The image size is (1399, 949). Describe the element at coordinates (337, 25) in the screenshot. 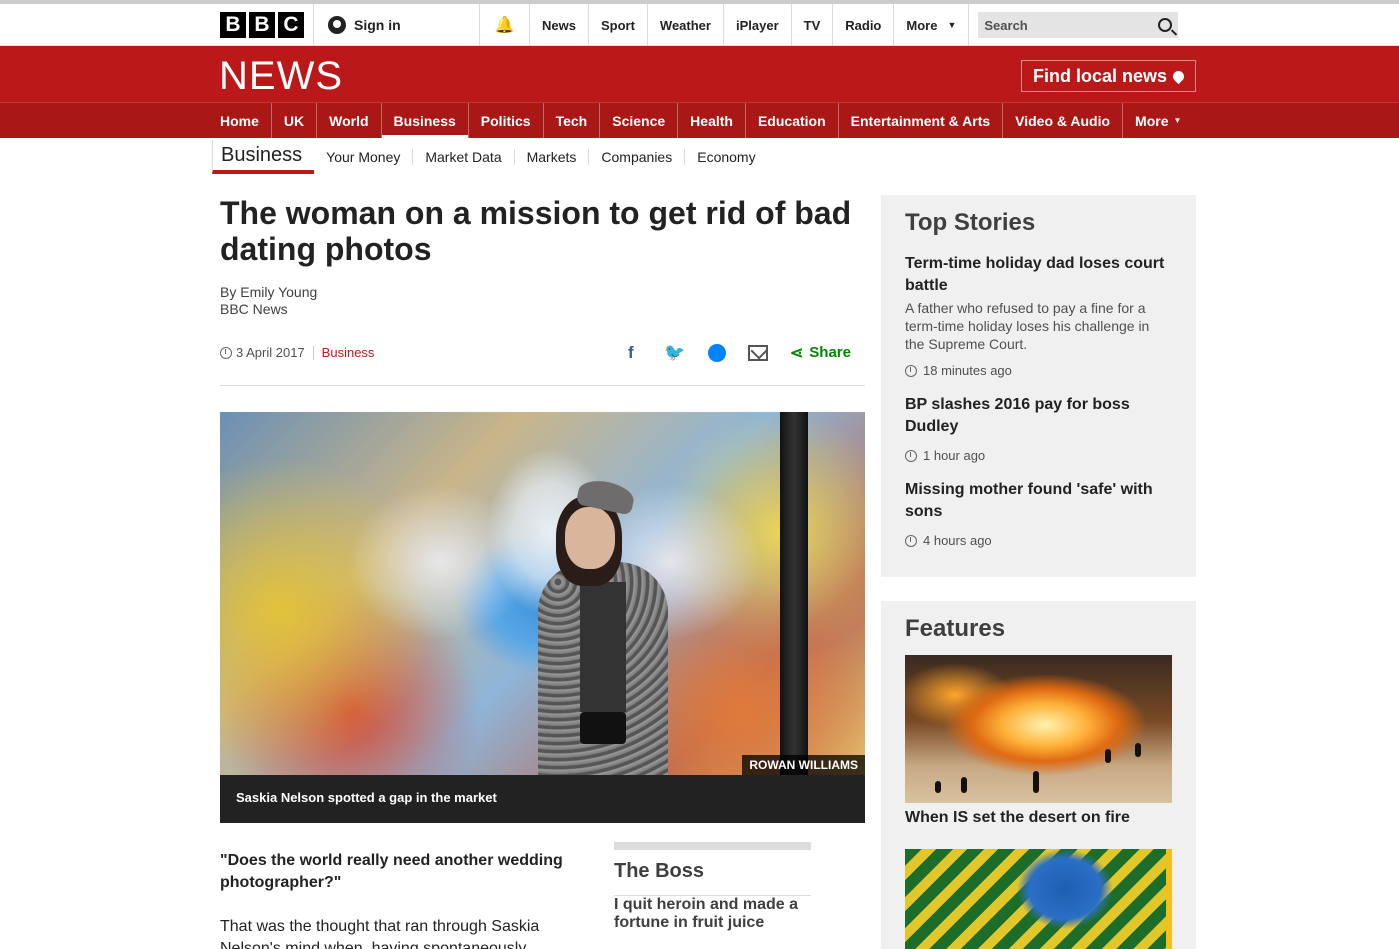

I see `user-icon` at that location.